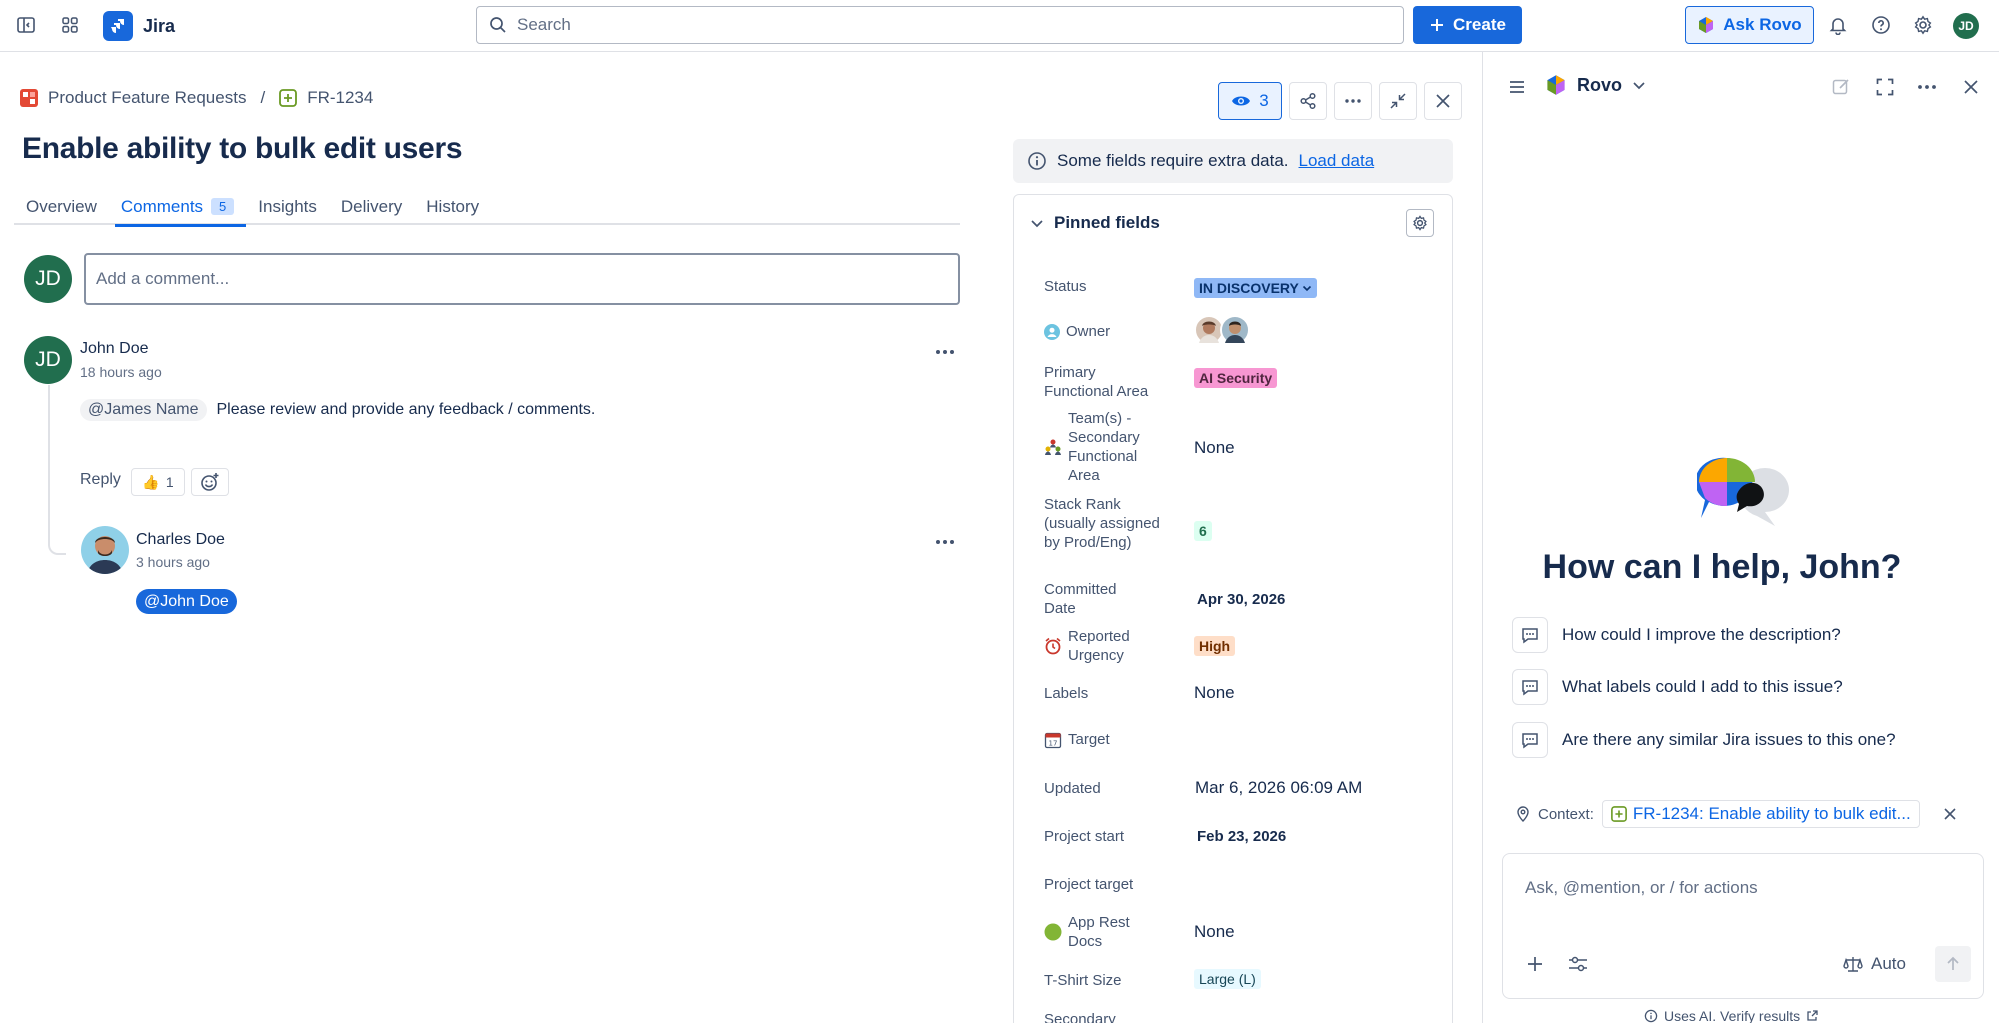 This screenshot has width=1999, height=1023. I want to click on current-user-avatar: JD, so click(48, 279).